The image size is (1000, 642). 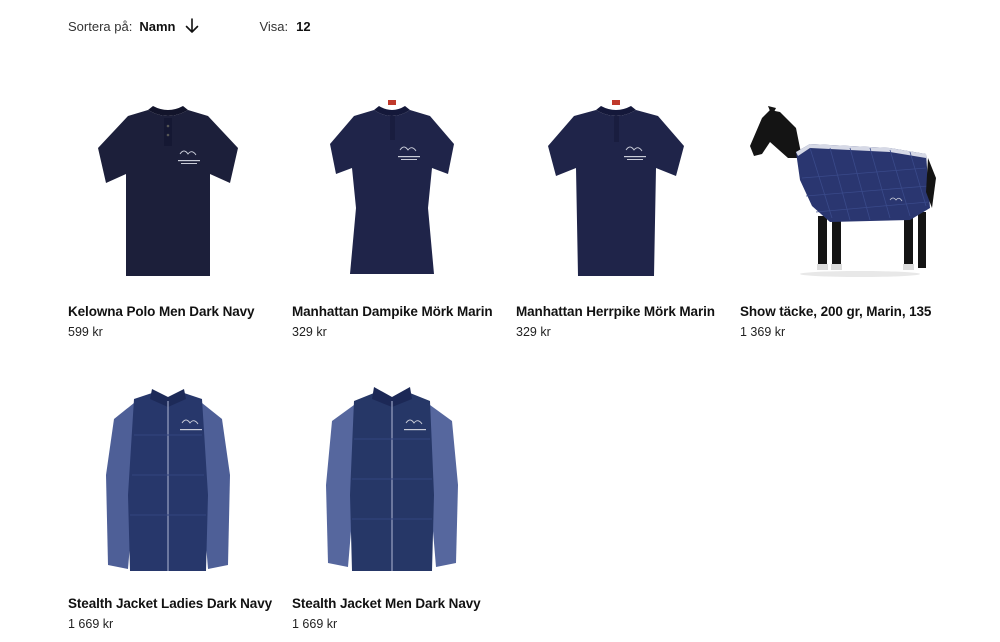 What do you see at coordinates (168, 311) in the screenshot?
I see `product-name: Kelowna Polo Men Dark Navy` at bounding box center [168, 311].